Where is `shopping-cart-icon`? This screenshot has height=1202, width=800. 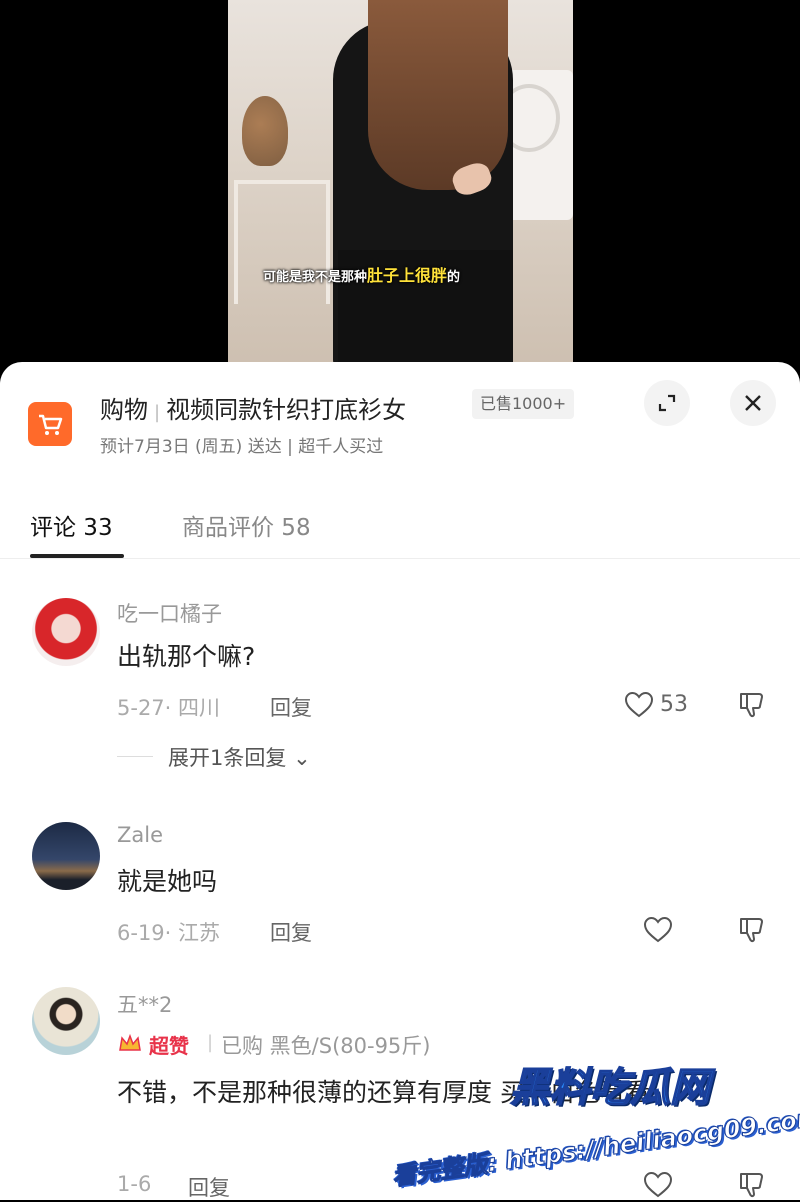 shopping-cart-icon is located at coordinates (50, 424).